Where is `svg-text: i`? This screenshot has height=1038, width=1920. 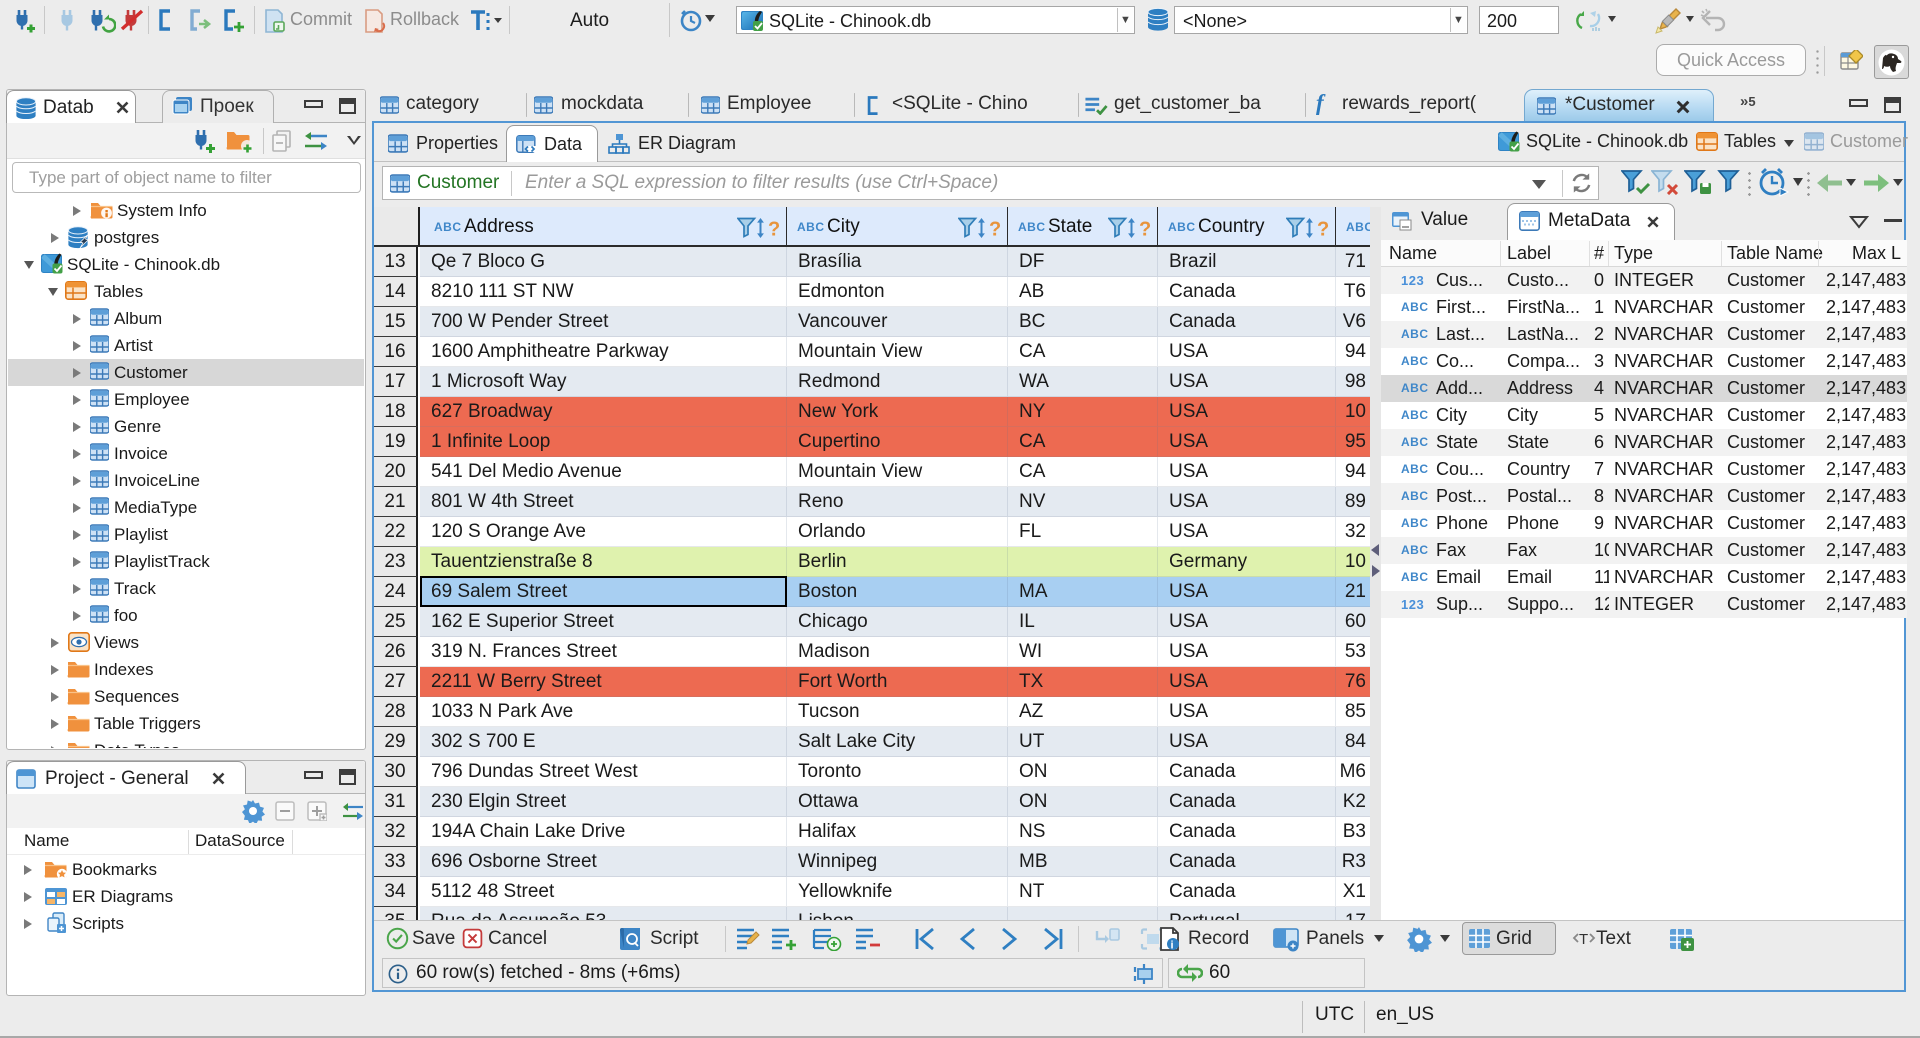
svg-text: i is located at coordinates (1172, 946).